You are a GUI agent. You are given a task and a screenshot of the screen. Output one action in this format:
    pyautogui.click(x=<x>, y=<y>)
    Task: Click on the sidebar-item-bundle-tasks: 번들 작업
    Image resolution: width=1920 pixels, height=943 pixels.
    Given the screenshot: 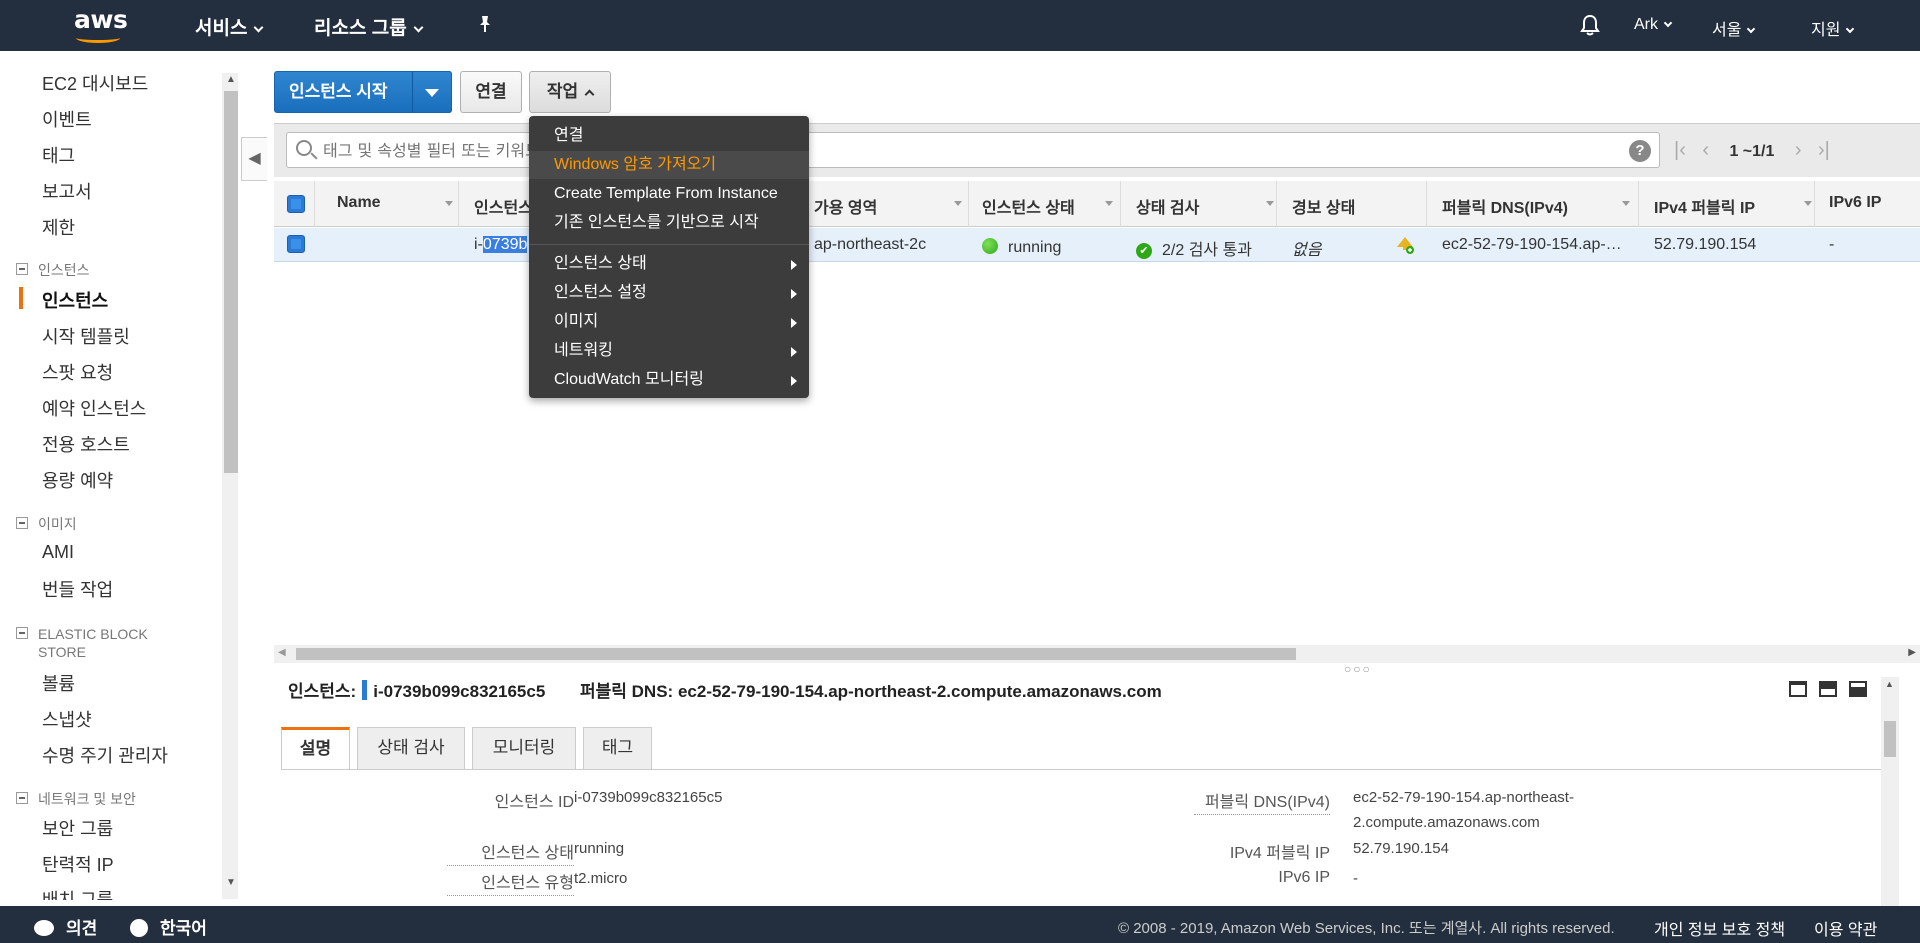 What is the action you would take?
    pyautogui.click(x=77, y=589)
    